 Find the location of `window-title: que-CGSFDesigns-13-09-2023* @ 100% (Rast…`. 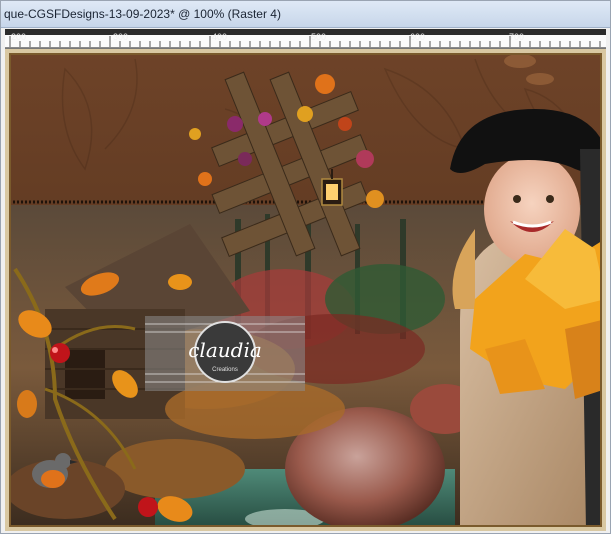

window-title: que-CGSFDesigns-13-09-2023* @ 100% (Rast… is located at coordinates (142, 14).